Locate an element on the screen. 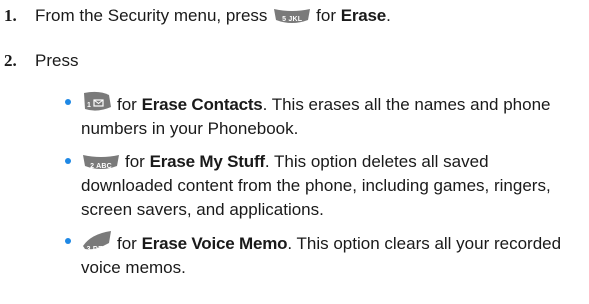 The image size is (589, 304). key-2-abc-icon: 2 ABC is located at coordinates (101, 162).